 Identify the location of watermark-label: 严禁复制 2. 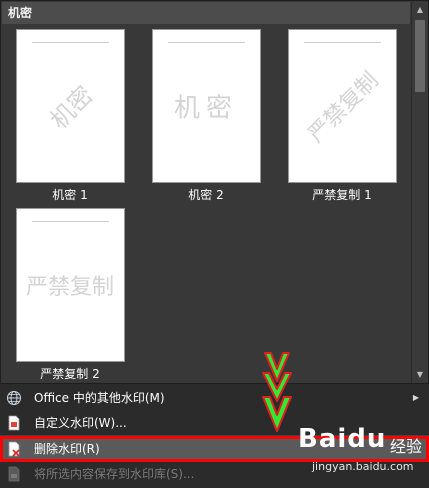
(70, 374).